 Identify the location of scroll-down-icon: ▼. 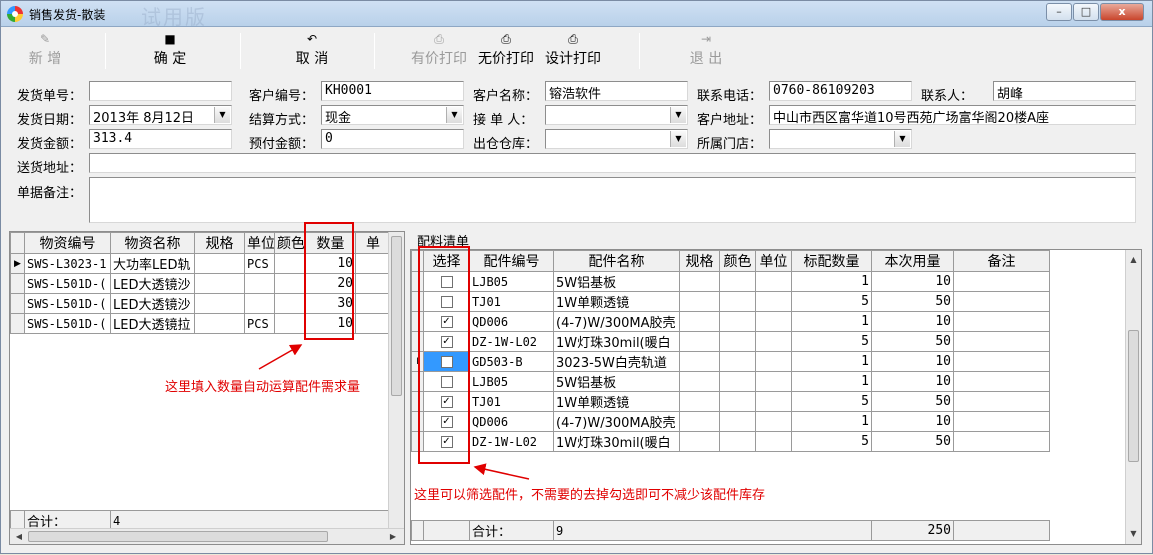
(1133, 534).